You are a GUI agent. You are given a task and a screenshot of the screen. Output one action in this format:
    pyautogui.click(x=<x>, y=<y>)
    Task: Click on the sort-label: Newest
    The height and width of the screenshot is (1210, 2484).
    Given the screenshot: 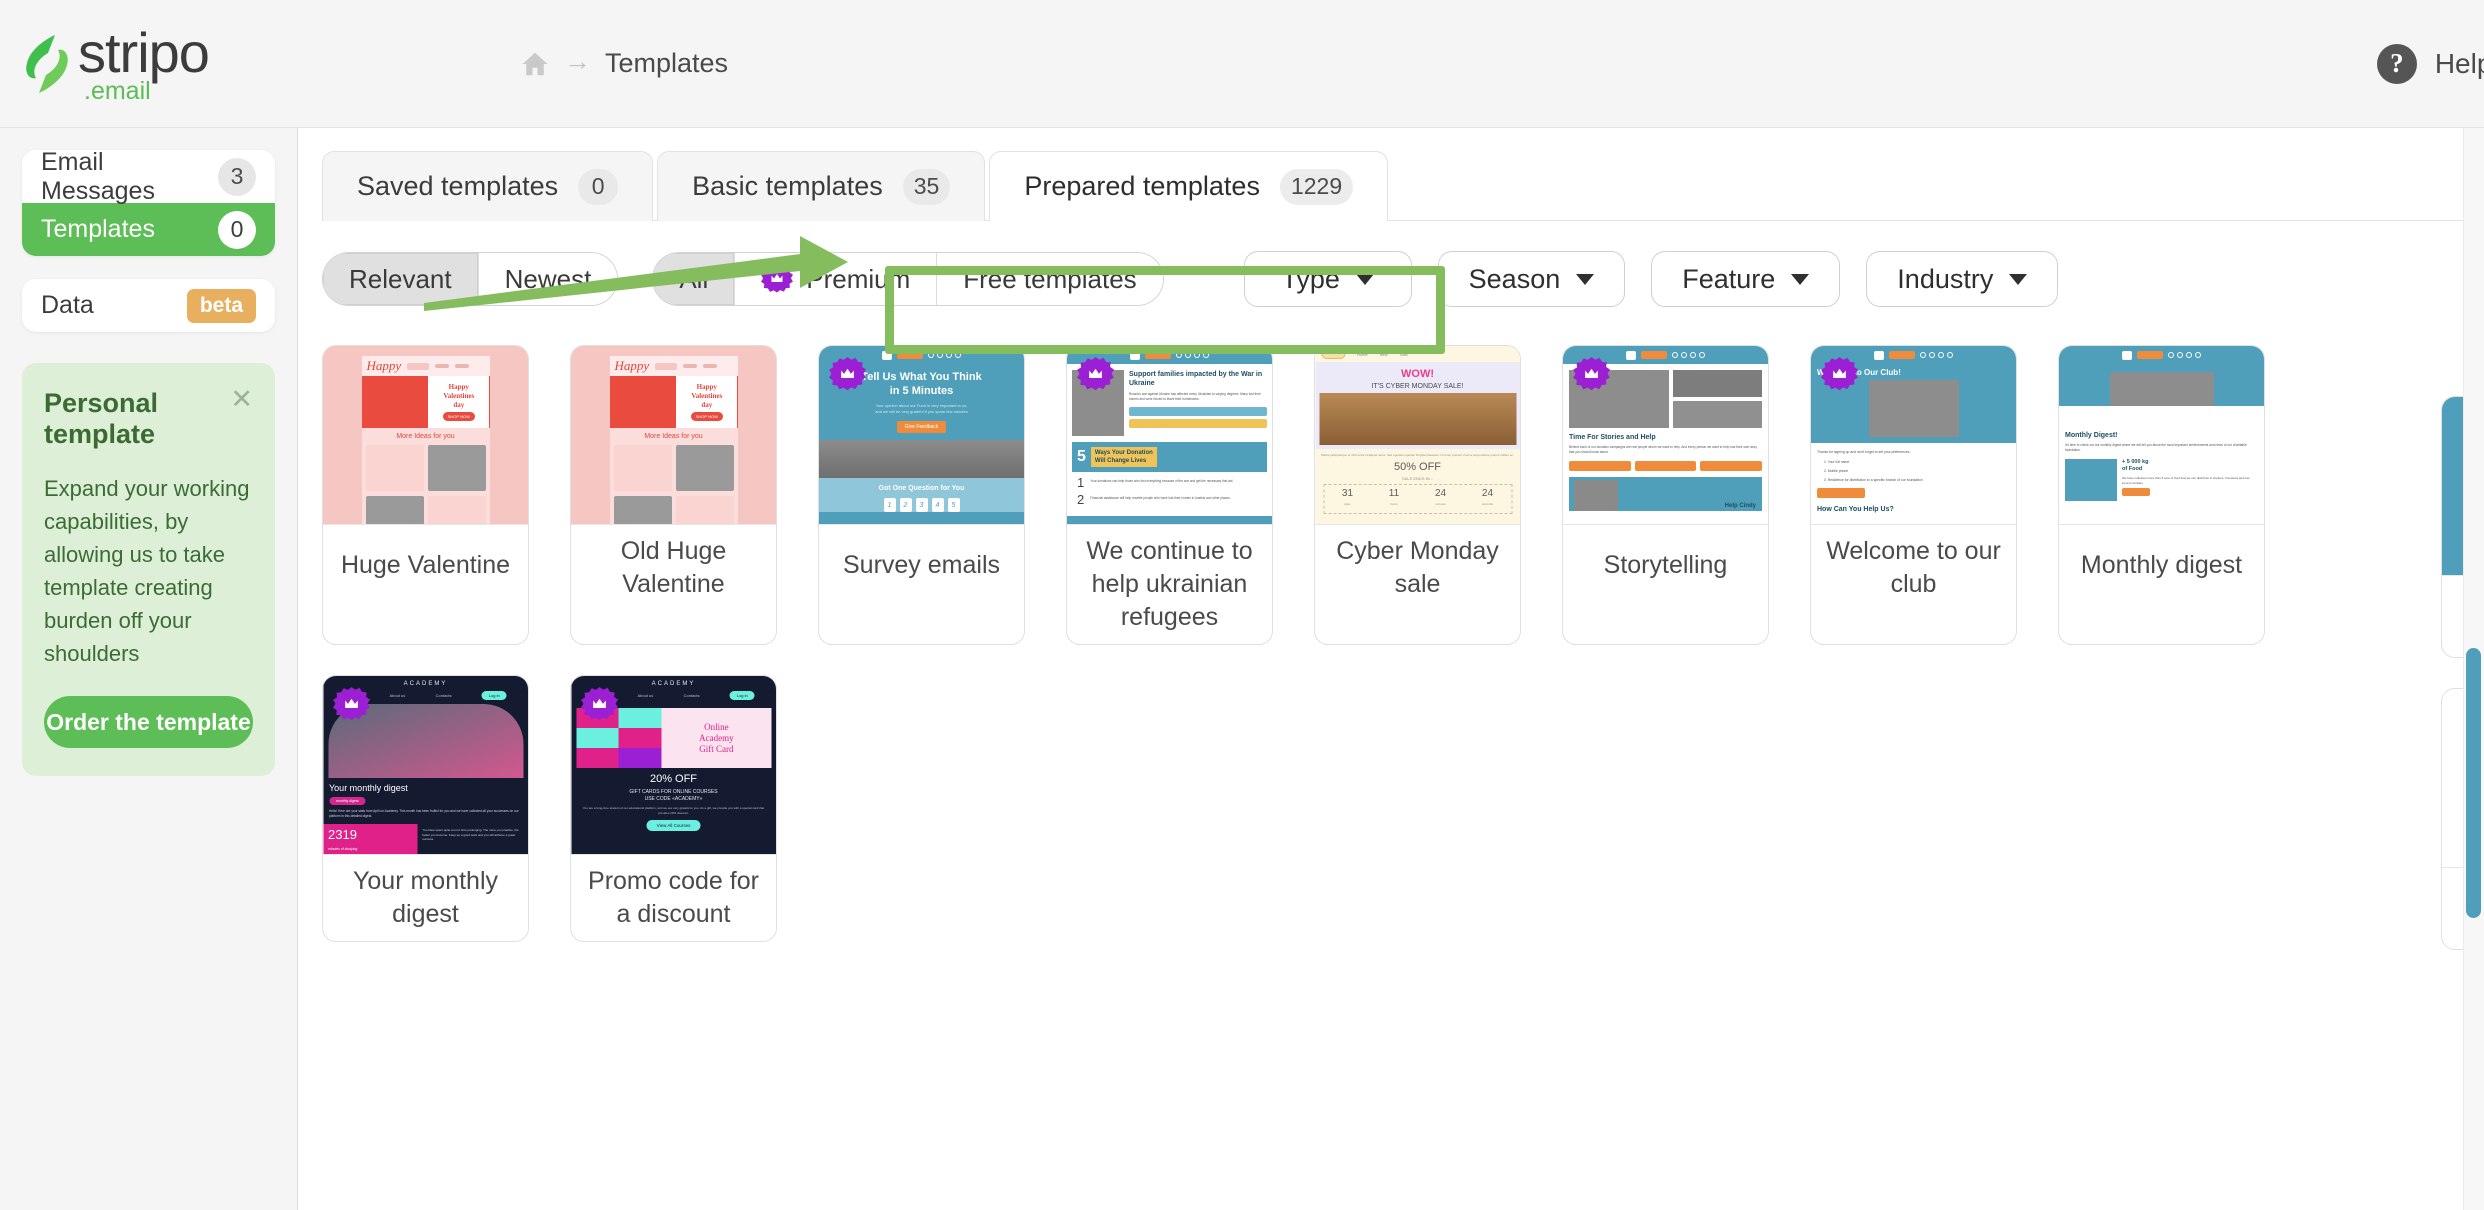 What is the action you would take?
    pyautogui.click(x=548, y=278)
    